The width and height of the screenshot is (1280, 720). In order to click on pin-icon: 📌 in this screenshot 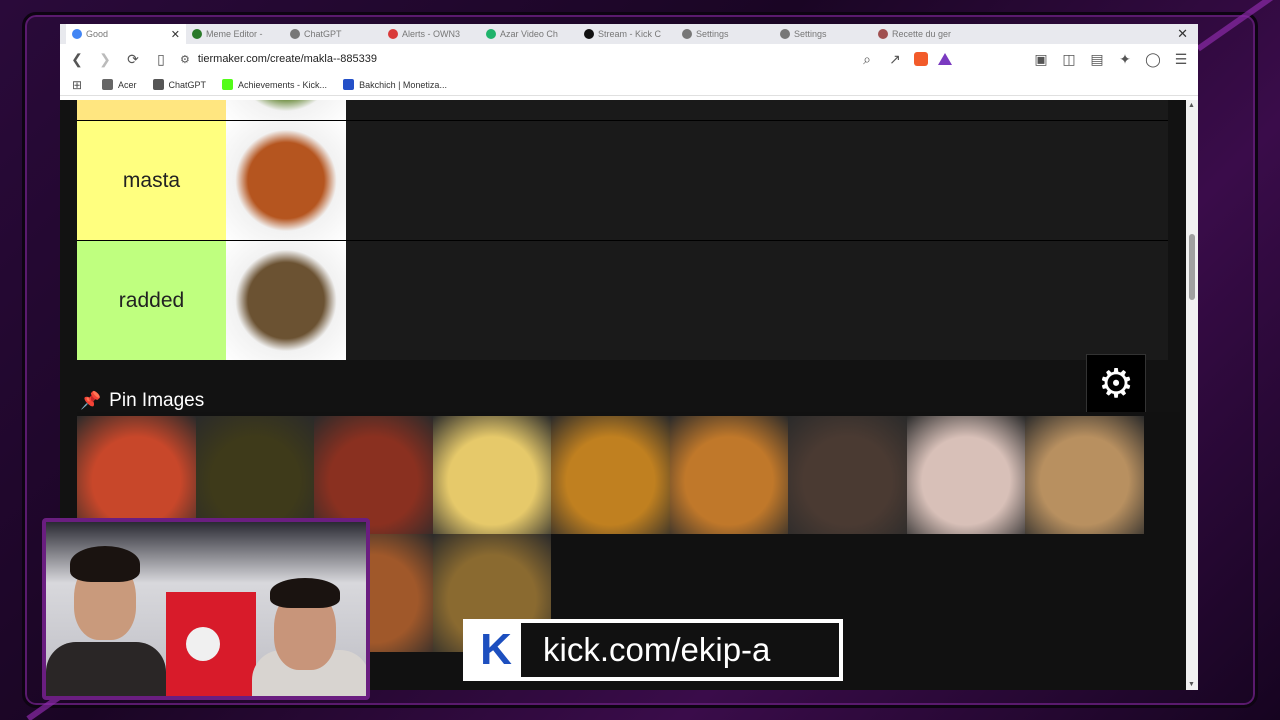, I will do `click(91, 400)`.